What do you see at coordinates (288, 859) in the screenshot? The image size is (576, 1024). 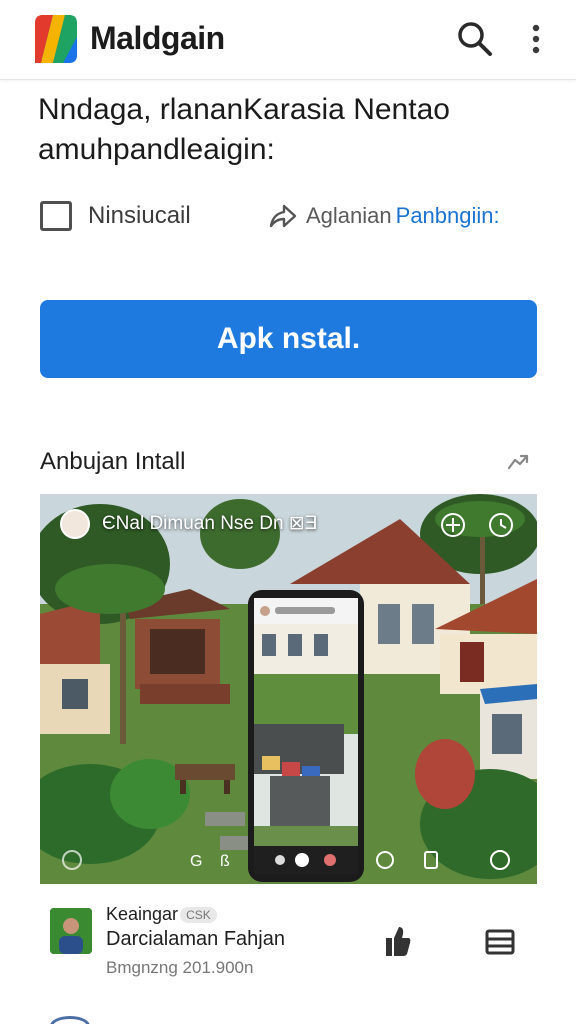 I see `media-controls: G ß` at bounding box center [288, 859].